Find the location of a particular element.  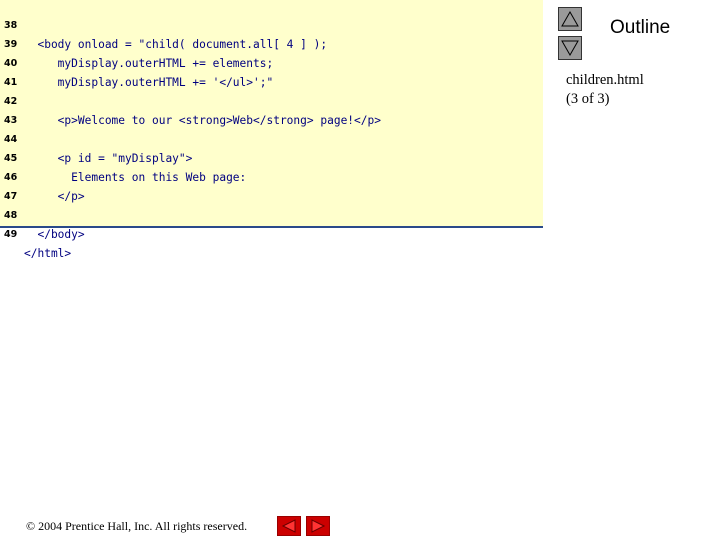

next-slide-button is located at coordinates (318, 526).